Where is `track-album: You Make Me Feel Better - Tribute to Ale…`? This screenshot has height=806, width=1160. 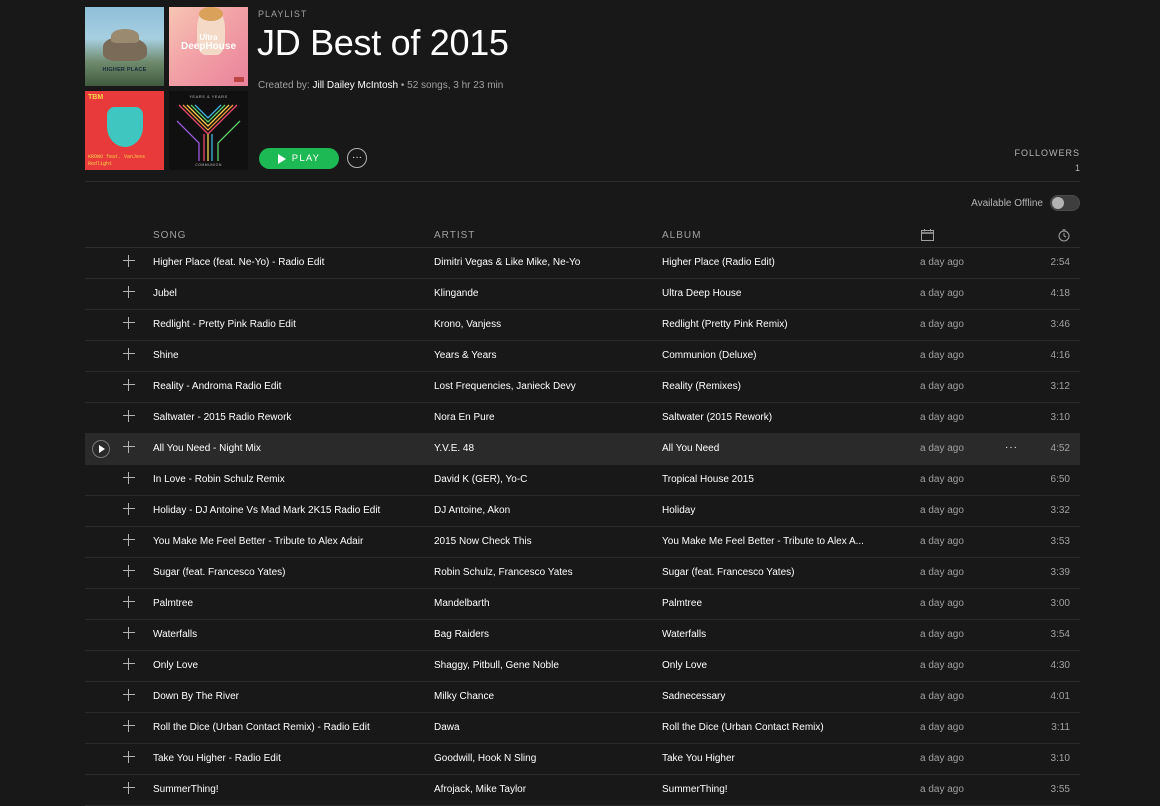 track-album: You Make Me Feel Better - Tribute to Ale… is located at coordinates (772, 541).